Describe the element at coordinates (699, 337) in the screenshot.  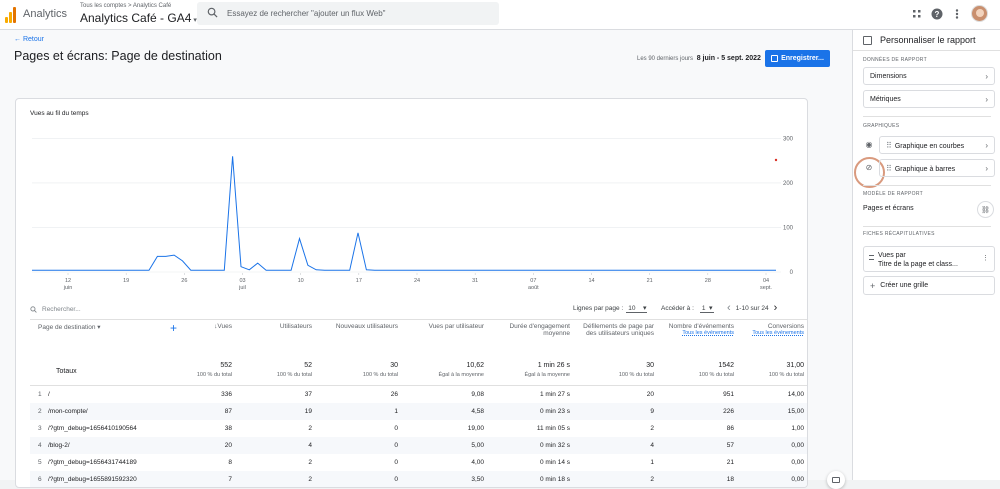
I see `column-header: Nombre d'événements Tous les événements` at that location.